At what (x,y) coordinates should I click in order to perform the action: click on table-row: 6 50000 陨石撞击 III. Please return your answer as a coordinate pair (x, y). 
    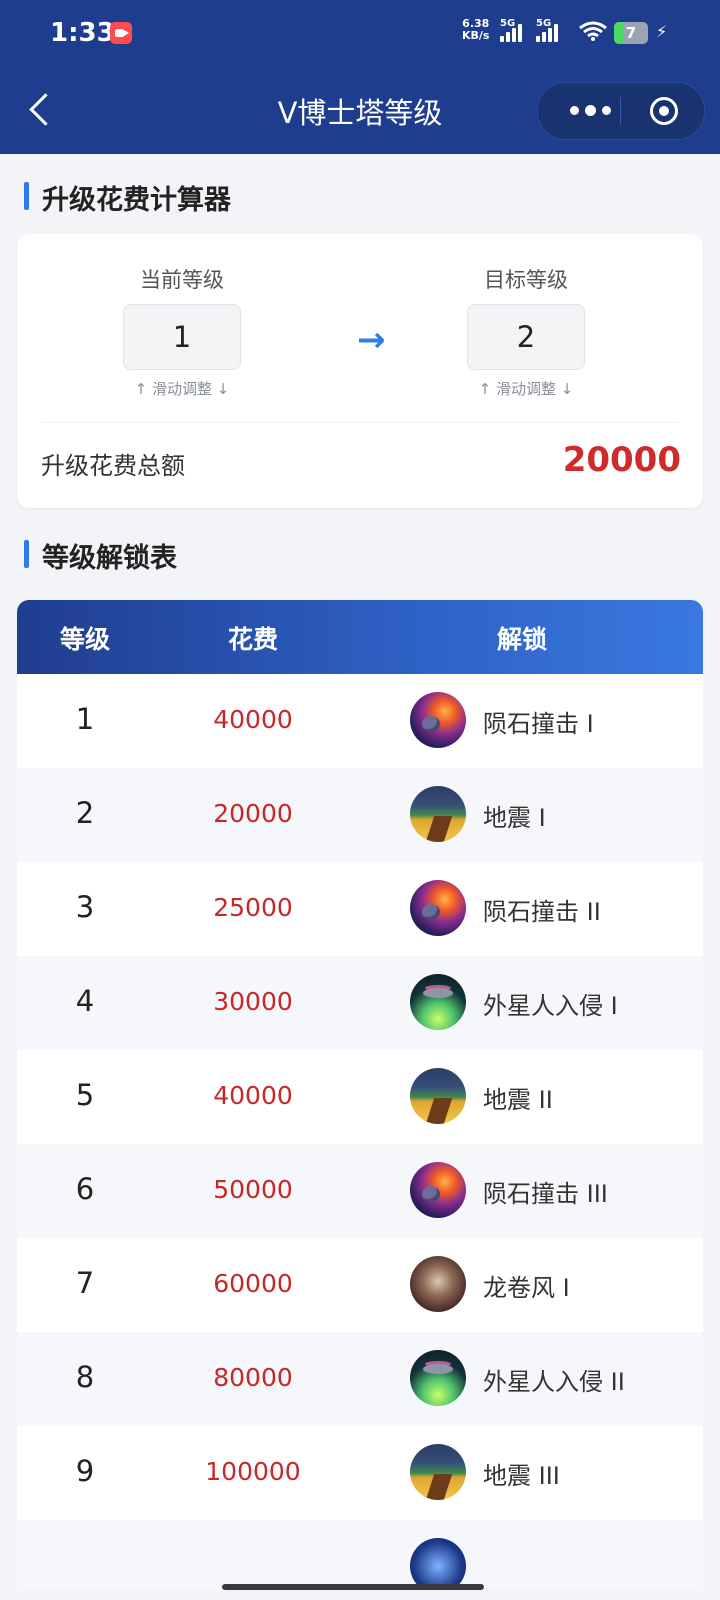
    Looking at the image, I should click on (360, 1191).